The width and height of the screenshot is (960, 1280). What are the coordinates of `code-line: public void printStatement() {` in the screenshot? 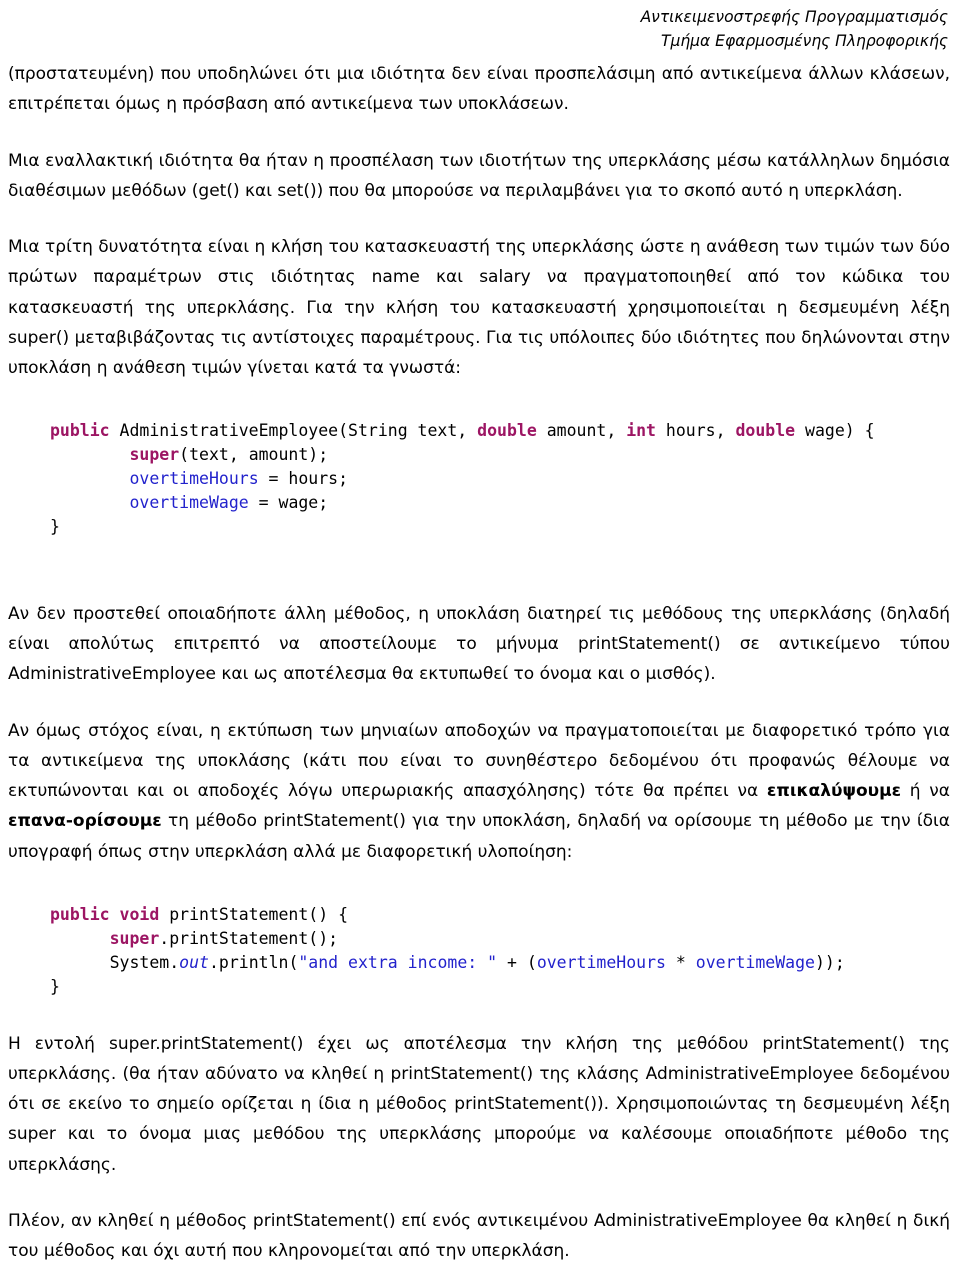 It's located at (500, 915).